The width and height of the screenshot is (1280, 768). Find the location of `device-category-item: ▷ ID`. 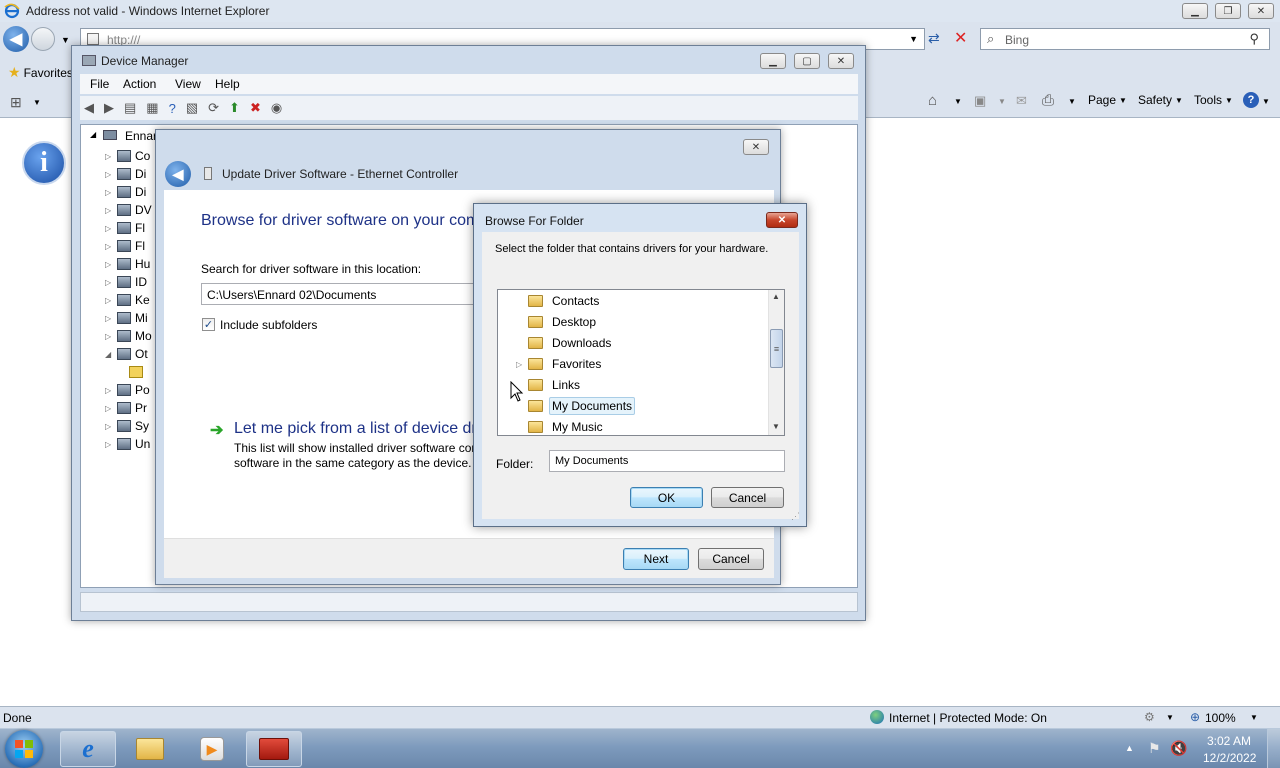

device-category-item: ▷ ID is located at coordinates (126, 282).